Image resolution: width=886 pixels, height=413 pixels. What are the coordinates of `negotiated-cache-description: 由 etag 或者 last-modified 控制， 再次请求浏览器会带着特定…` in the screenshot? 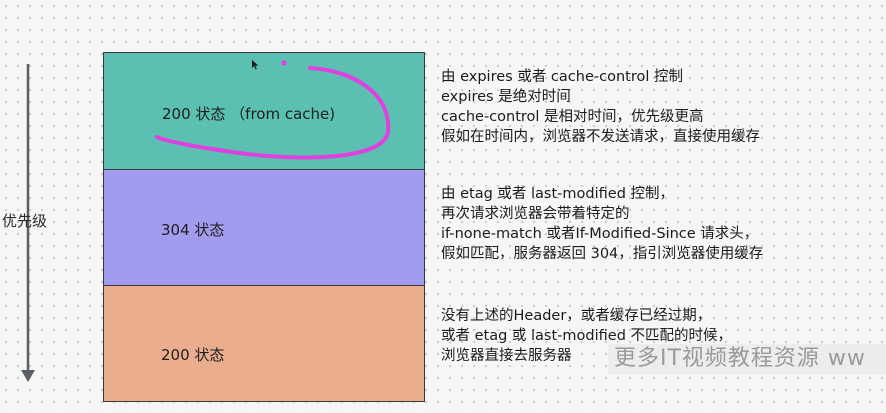 It's located at (602, 224).